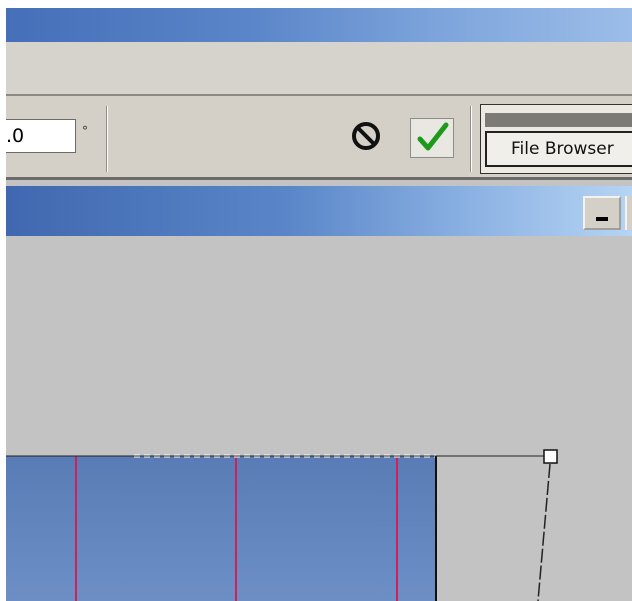 This screenshot has width=632, height=601. What do you see at coordinates (558, 149) in the screenshot?
I see `file-browser-tab: File Browser` at bounding box center [558, 149].